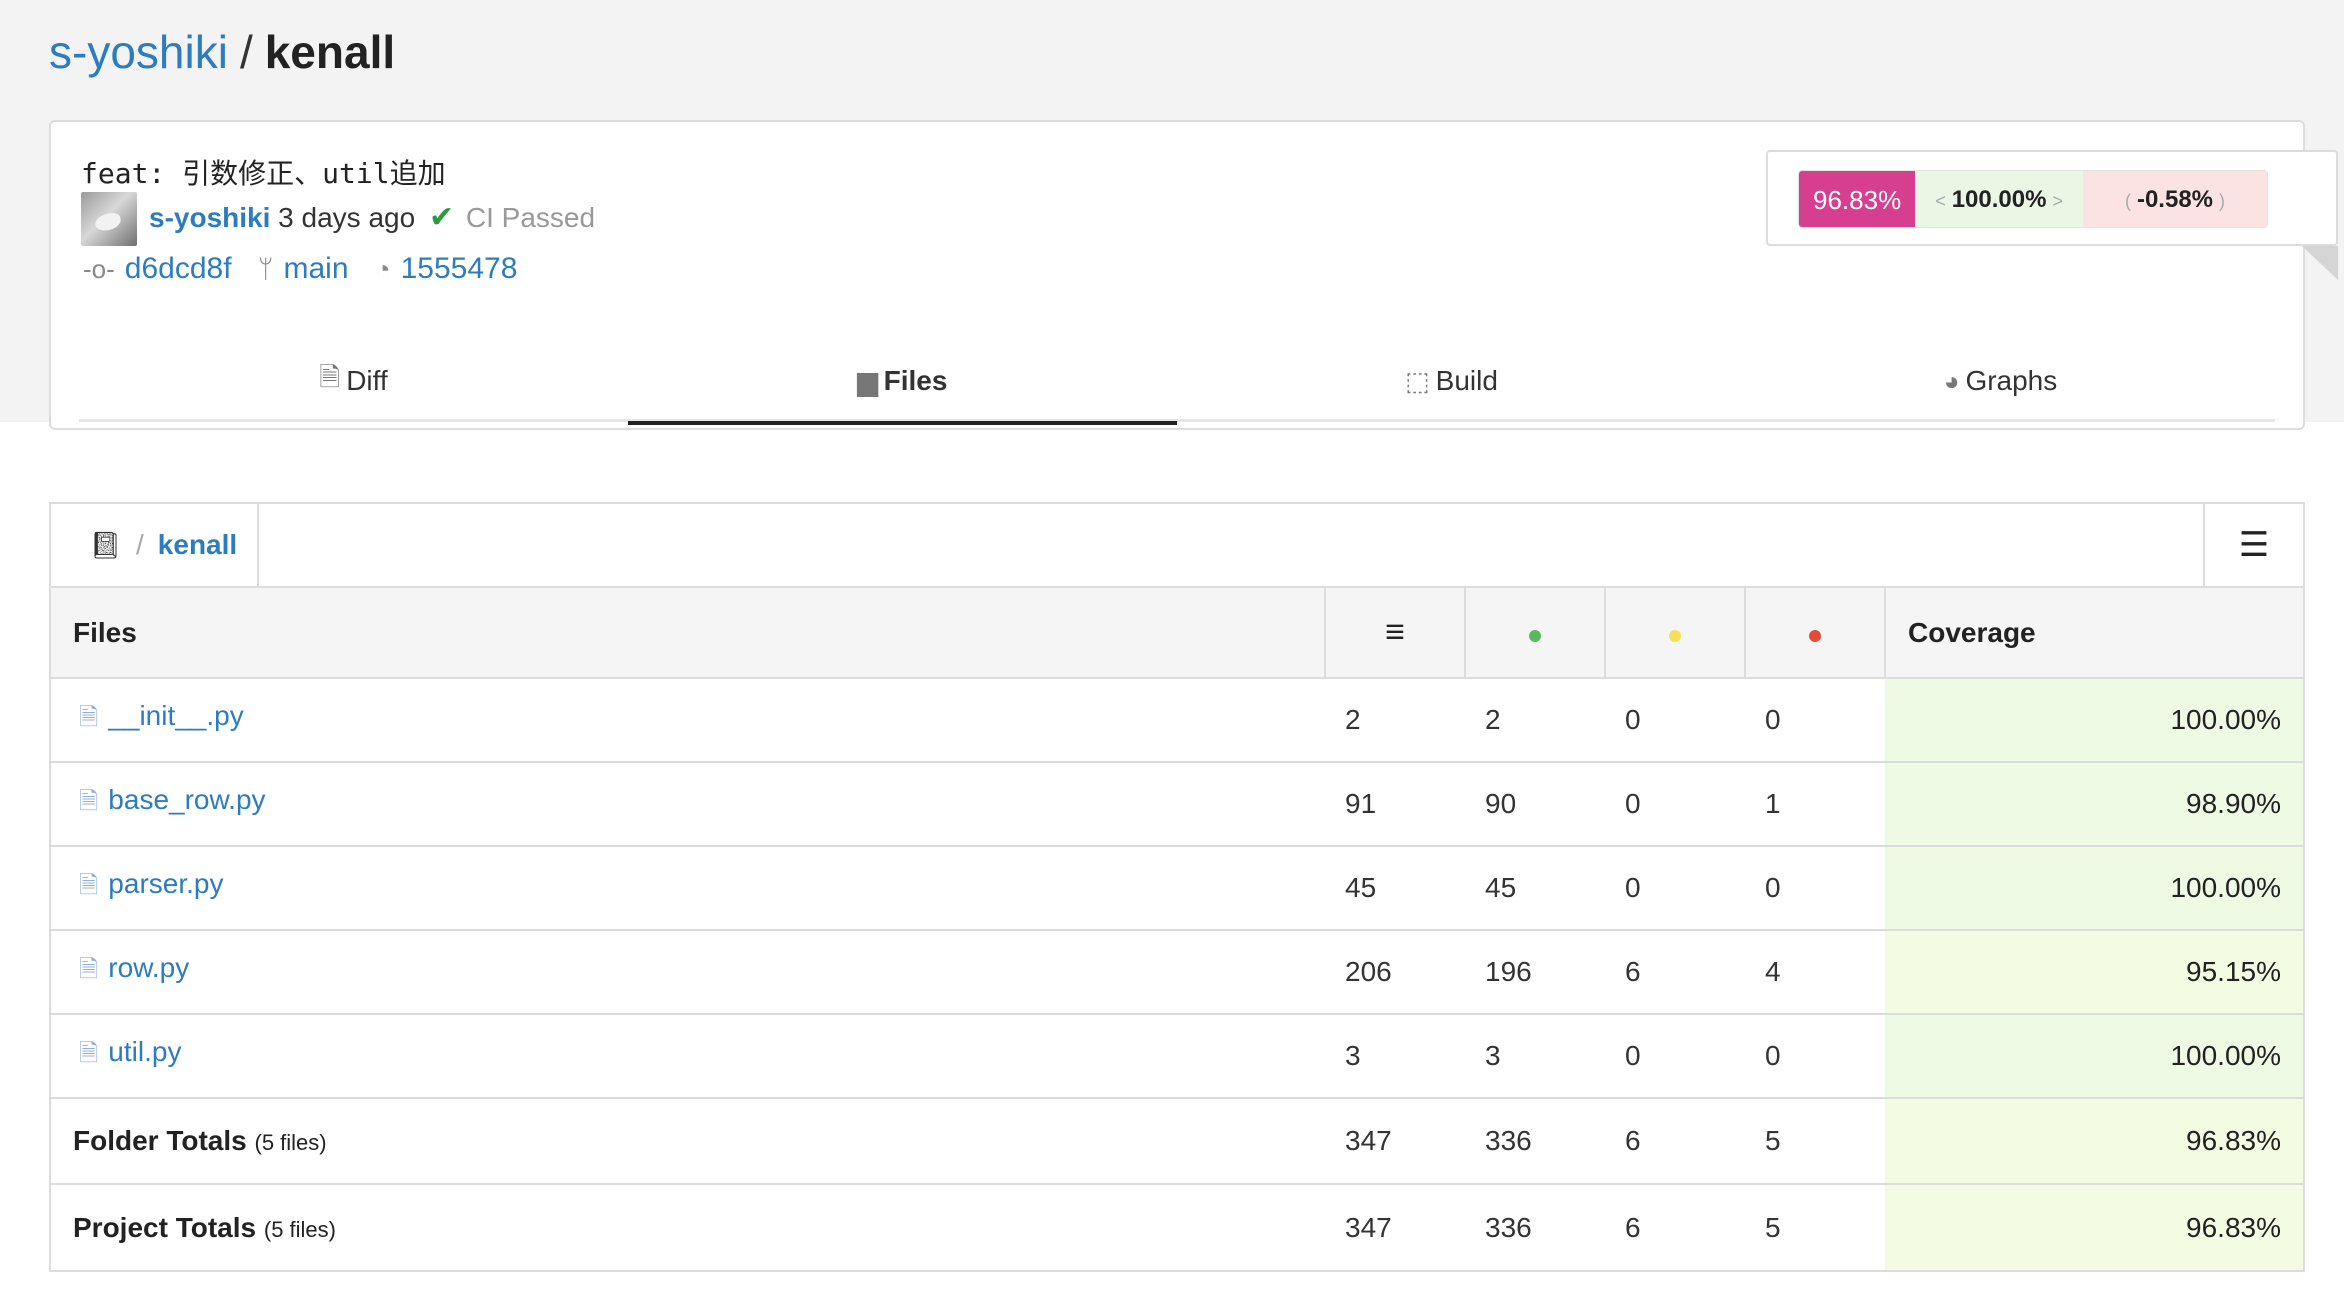 The width and height of the screenshot is (2344, 1302). I want to click on book-icon: 📓︎, so click(105, 545).